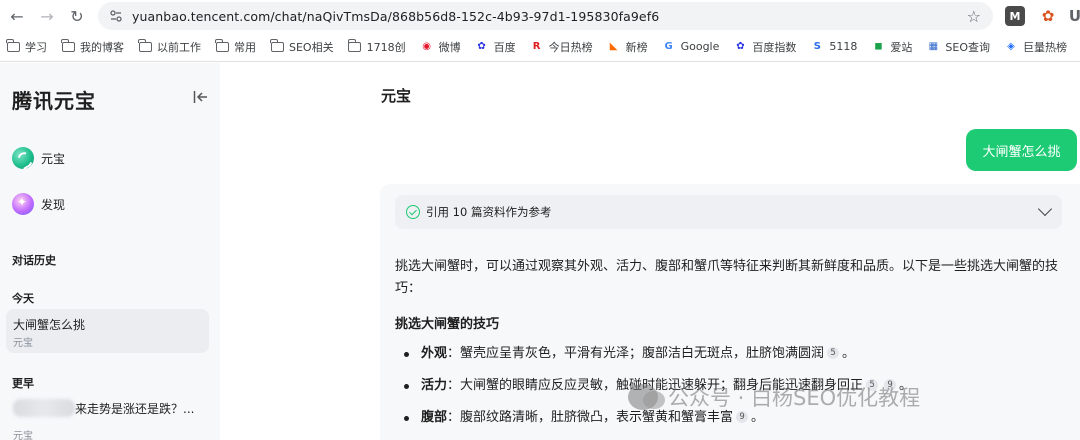 This screenshot has width=1080, height=440. What do you see at coordinates (36, 47) in the screenshot?
I see `bookmark-label: 学习` at bounding box center [36, 47].